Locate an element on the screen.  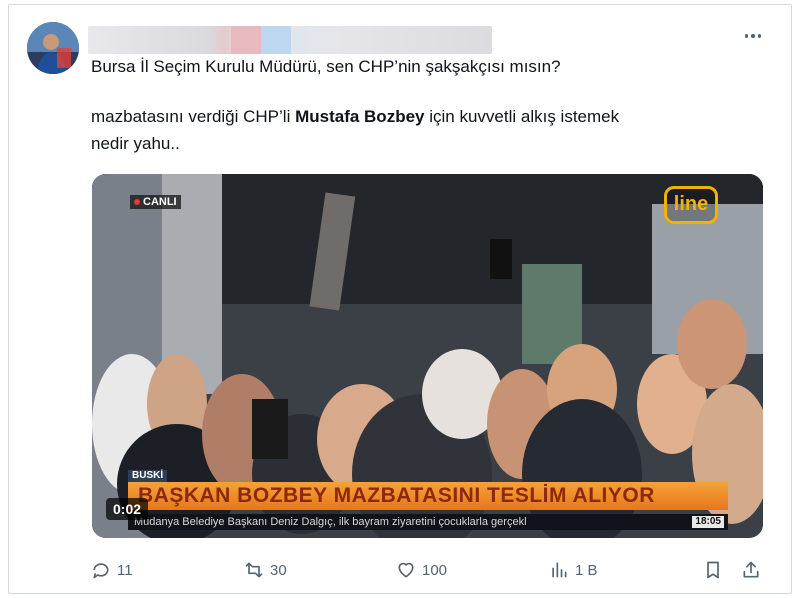
like-count: 100 is located at coordinates (435, 570).